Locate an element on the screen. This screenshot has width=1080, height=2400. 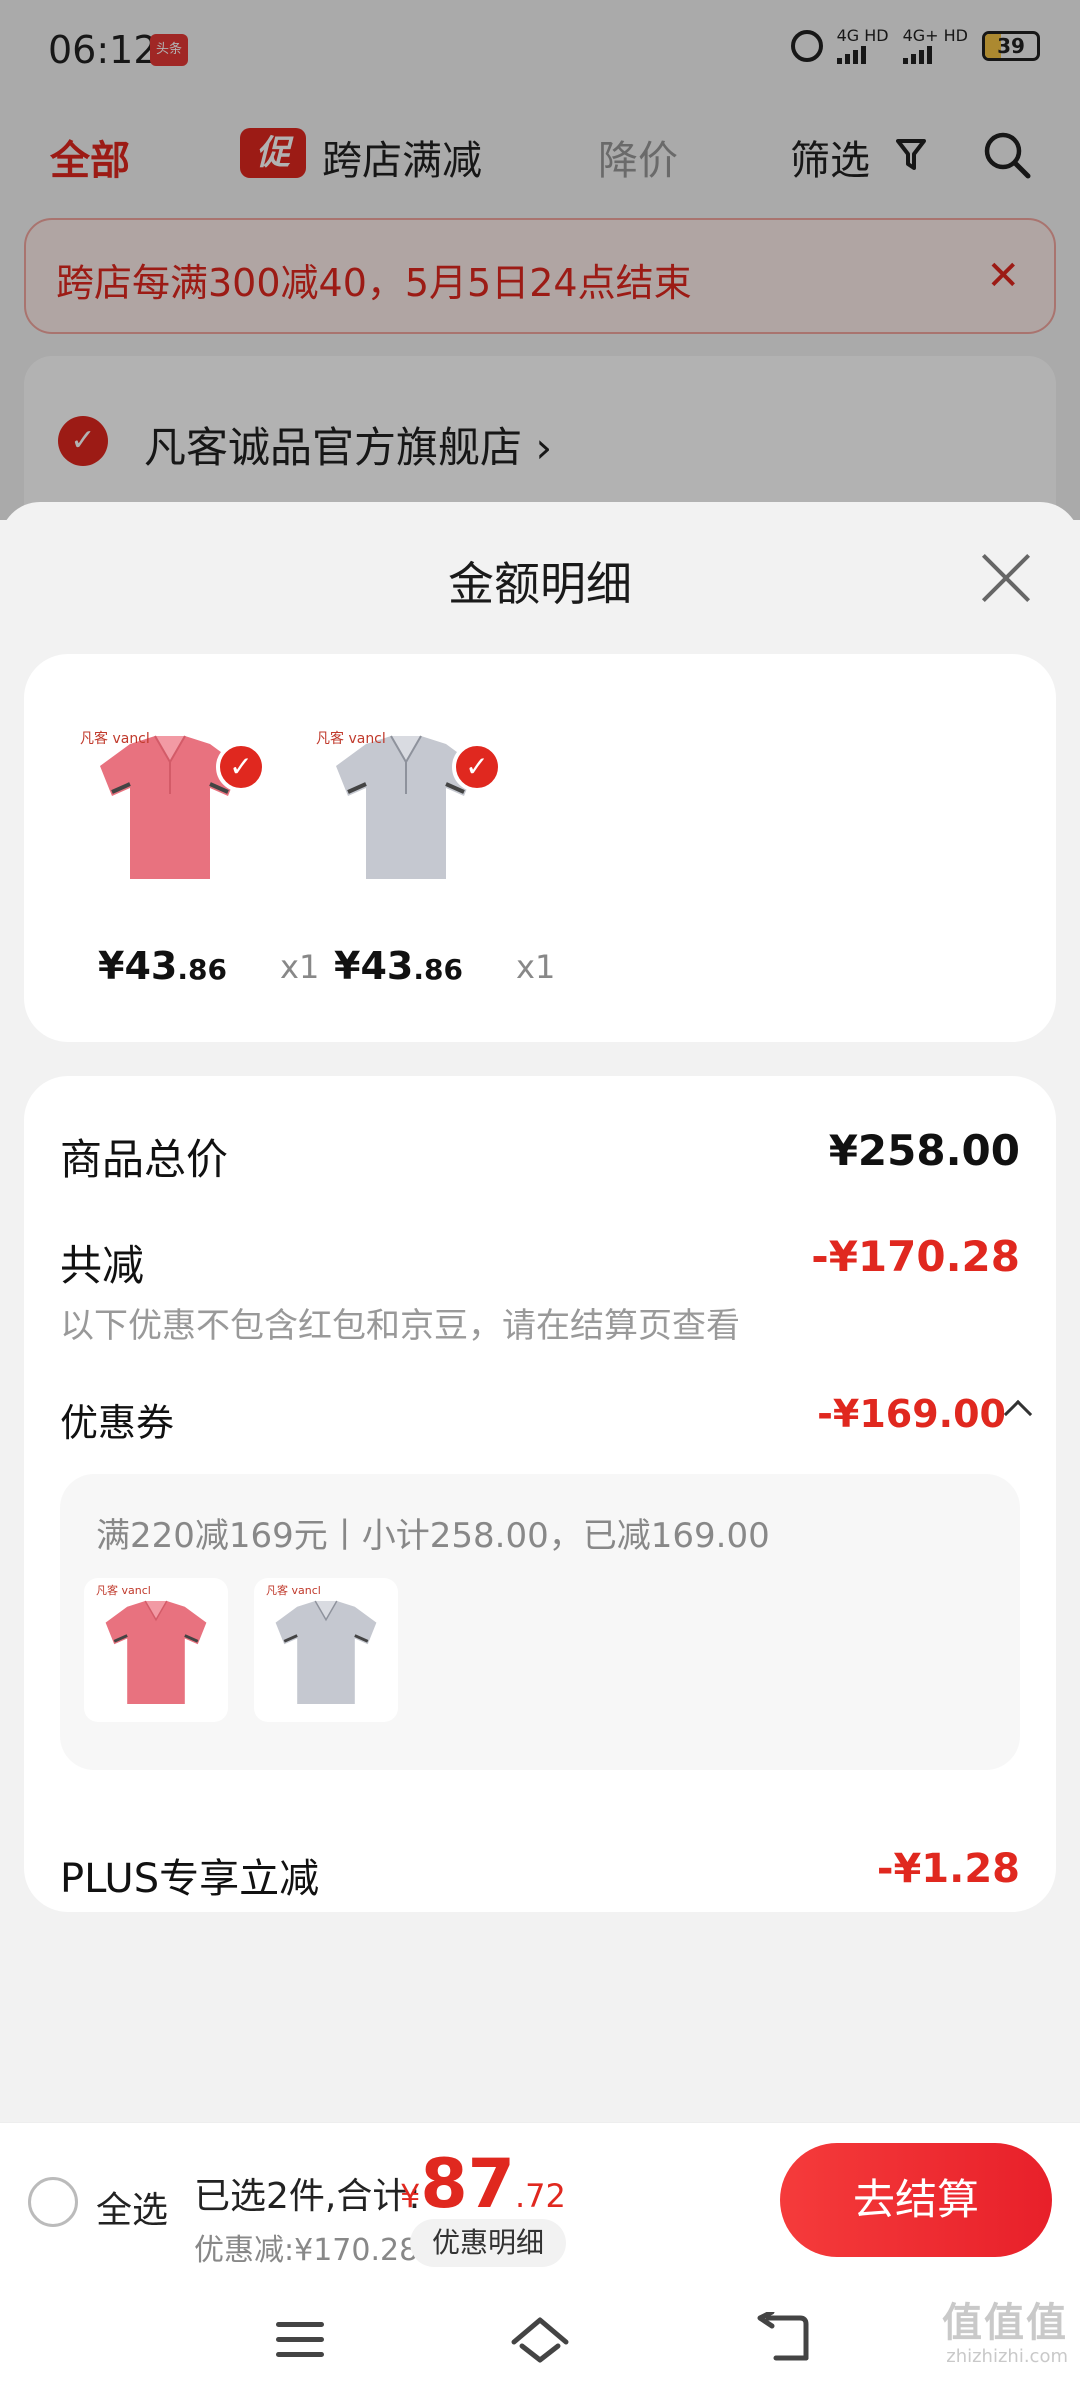
coupon-detail-text: 满220减169元丨小计258.00，已减169.00 is located at coordinates (433, 1536).